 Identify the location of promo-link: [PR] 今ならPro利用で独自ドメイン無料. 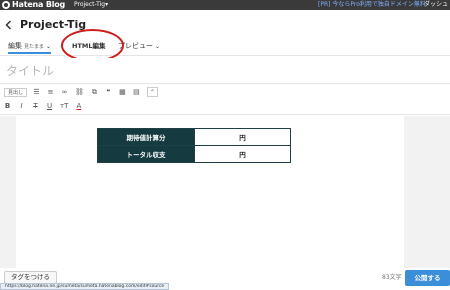
(372, 5).